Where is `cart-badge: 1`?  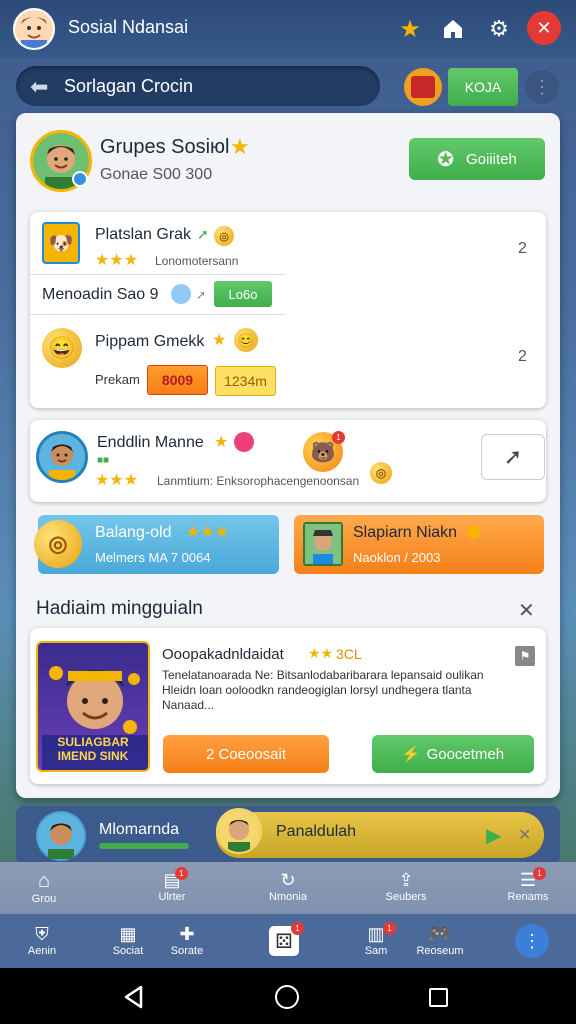
cart-badge: 1 is located at coordinates (181, 873).